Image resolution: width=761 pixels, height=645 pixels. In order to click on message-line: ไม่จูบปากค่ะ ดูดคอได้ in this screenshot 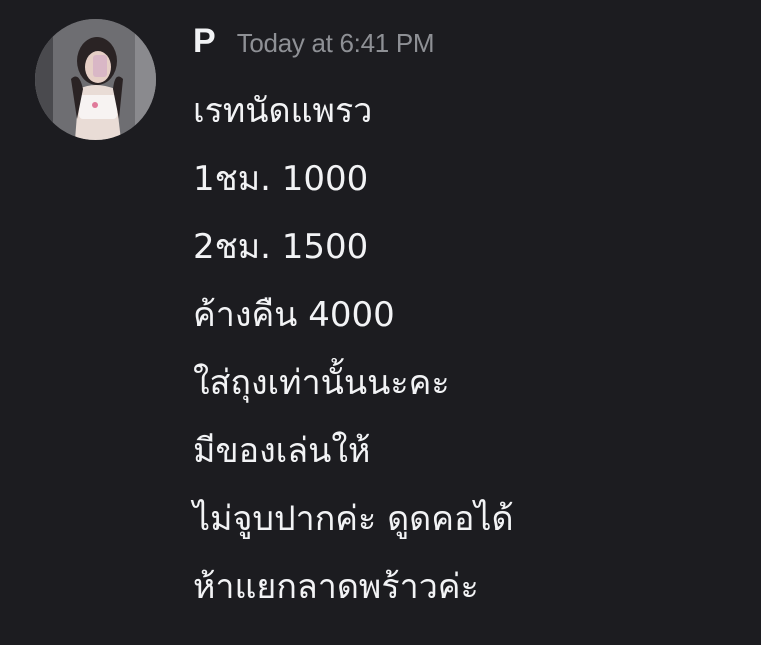, I will do `click(353, 519)`.